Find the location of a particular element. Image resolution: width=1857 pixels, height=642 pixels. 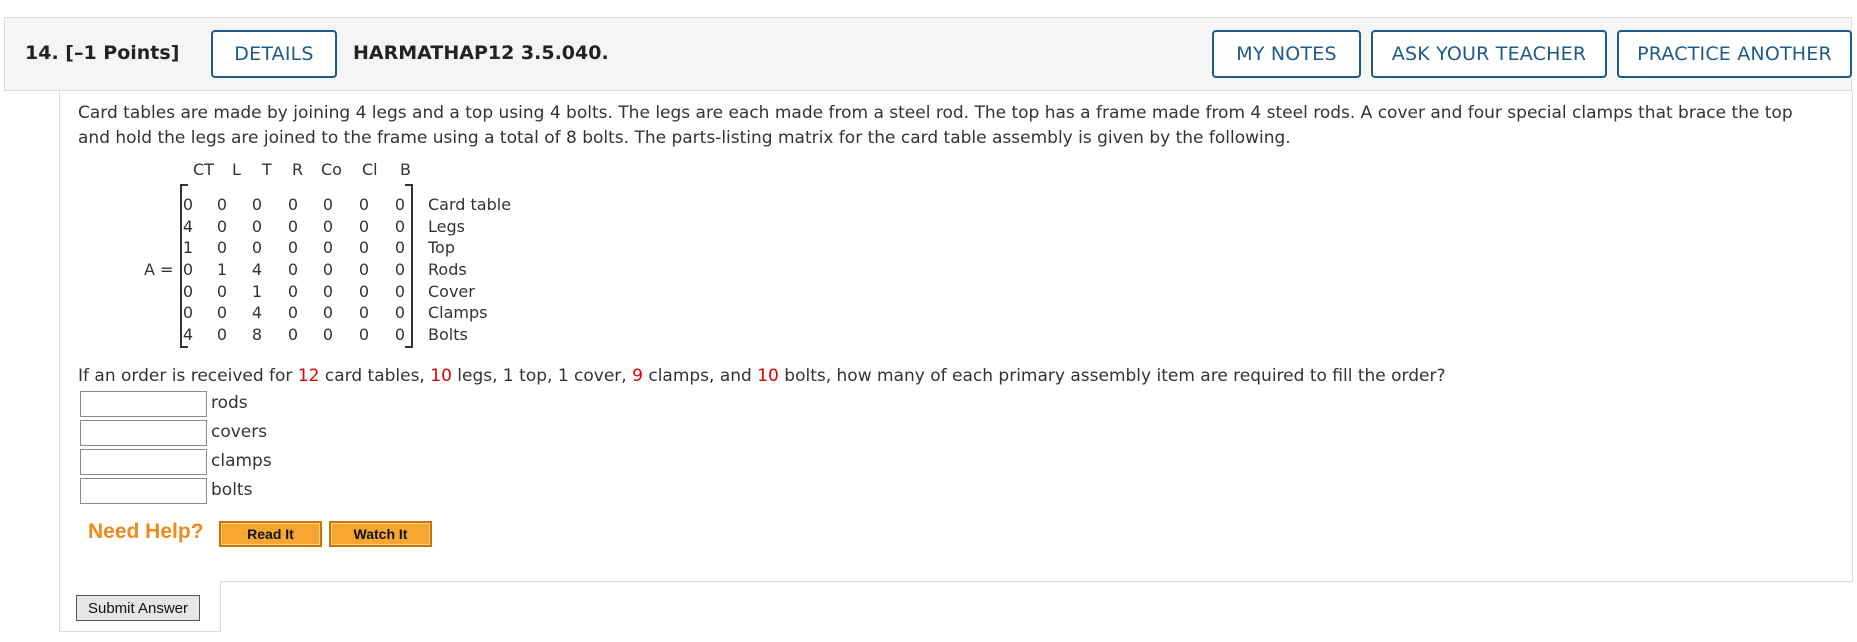

matrix-row-label: Cover is located at coordinates (451, 291).